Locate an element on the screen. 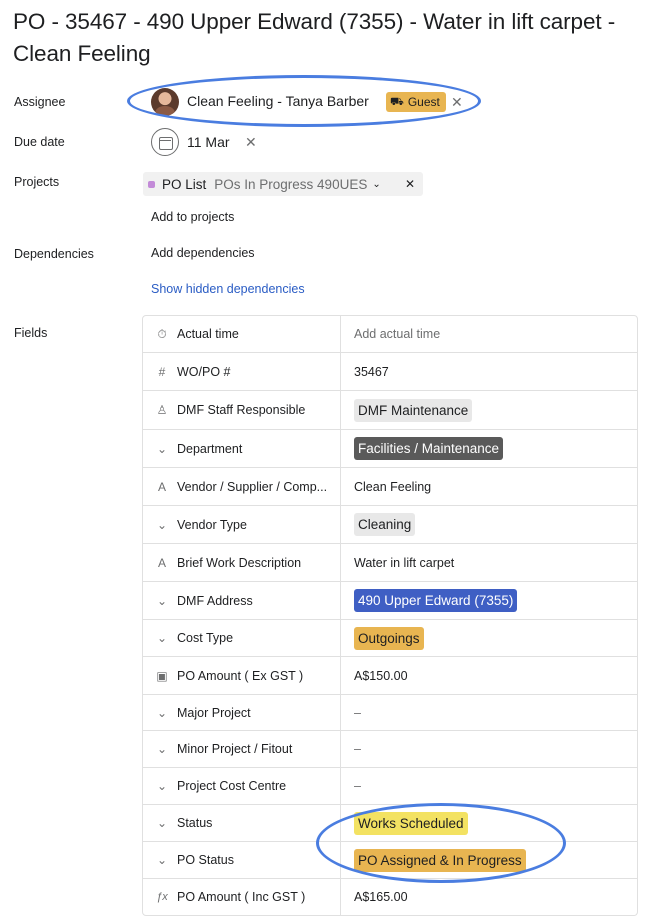 Image resolution: width=648 pixels, height=922 pixels. field-name-cell: ▣ PO Amount ( Ex GST ) is located at coordinates (242, 675).